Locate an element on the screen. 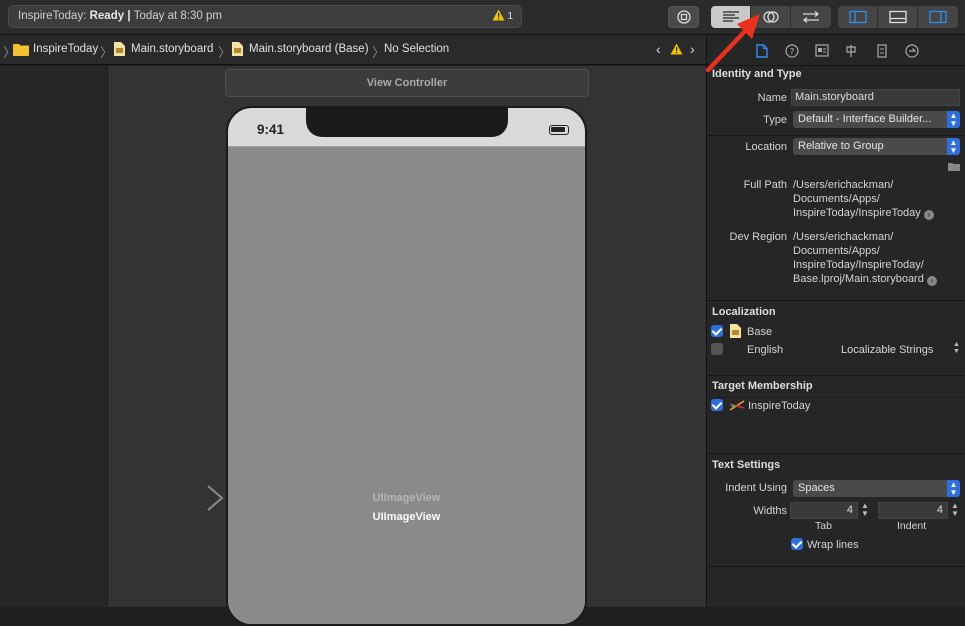 Image resolution: width=965 pixels, height=626 pixels. dev-region-line: InspireToday/InspireToday/ is located at coordinates (858, 265).